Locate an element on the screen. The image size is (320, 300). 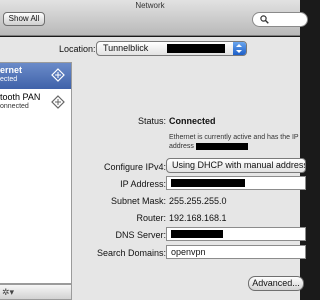
show-all-button: Show All is located at coordinates (24, 19).